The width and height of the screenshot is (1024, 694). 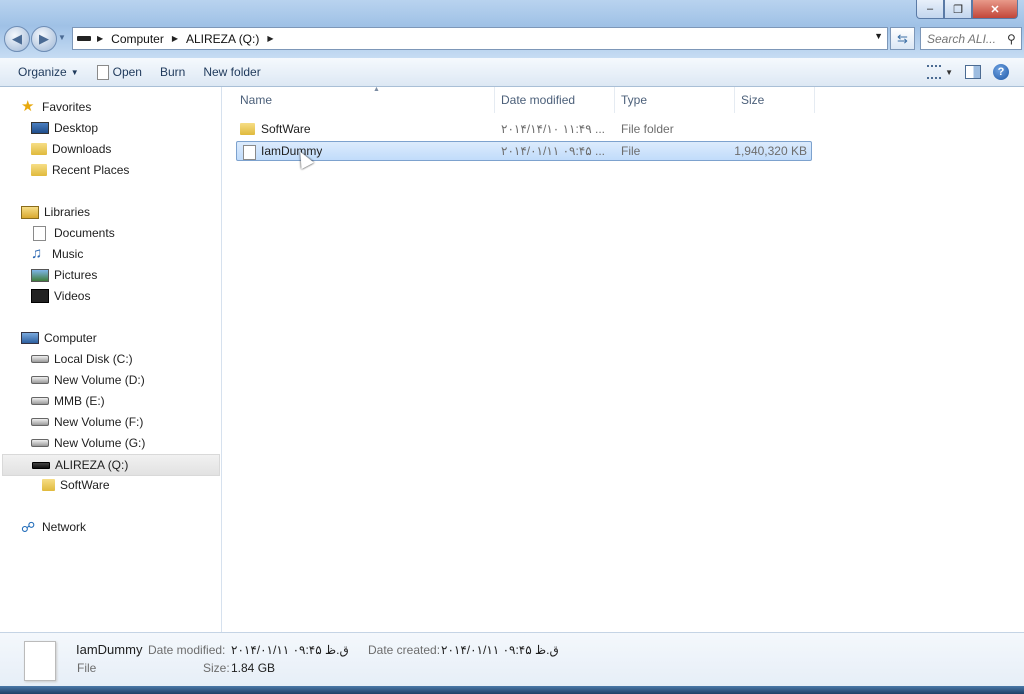 What do you see at coordinates (140, 170) in the screenshot?
I see `nav-recent-places: Recent Places` at bounding box center [140, 170].